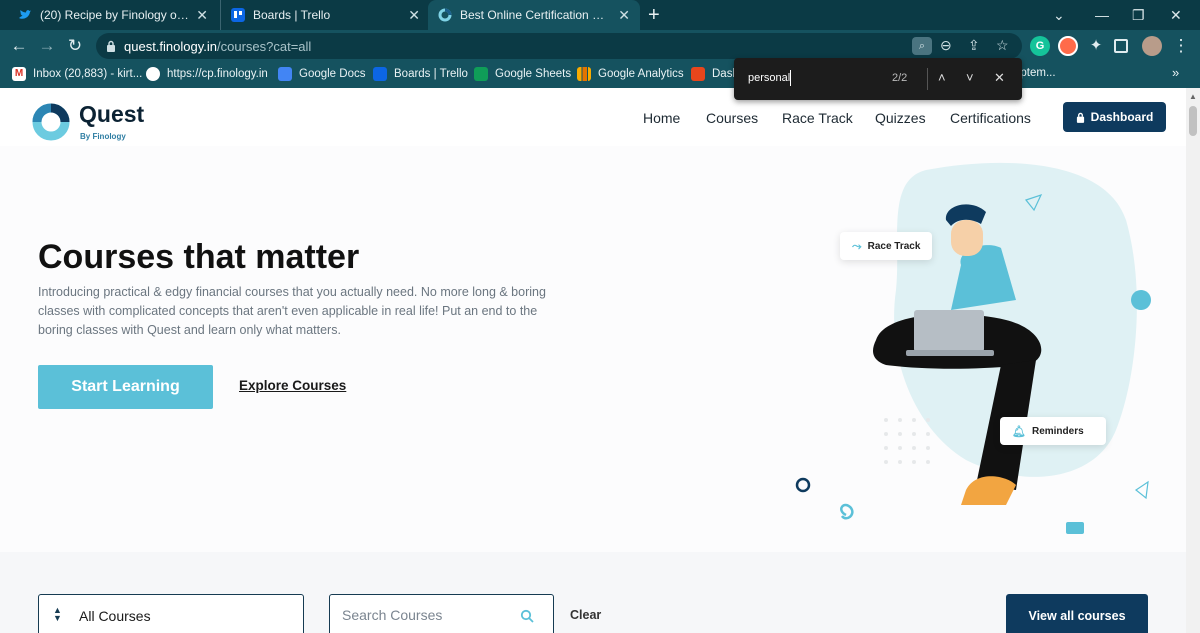 The width and height of the screenshot is (1200, 633). What do you see at coordinates (285, 74) in the screenshot?
I see `google-docs-icon` at bounding box center [285, 74].